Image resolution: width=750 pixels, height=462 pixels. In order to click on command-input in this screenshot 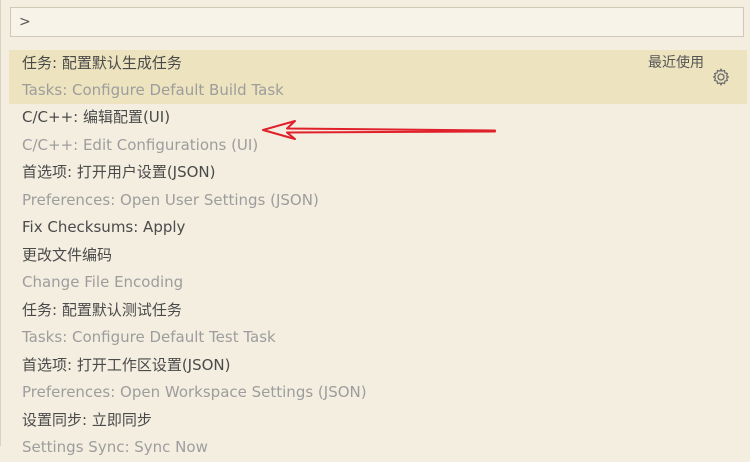, I will do `click(377, 22)`.